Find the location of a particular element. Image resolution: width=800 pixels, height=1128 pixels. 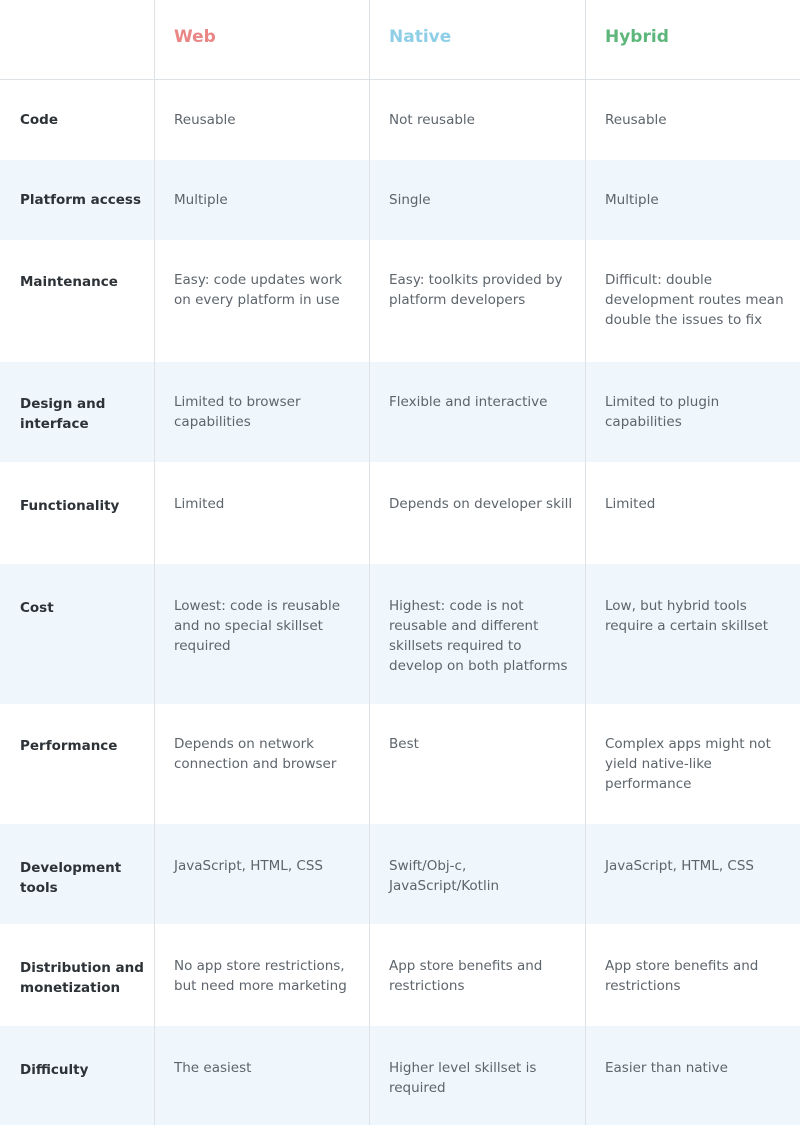

cell-native: App store benefits and restrictions is located at coordinates (478, 975).